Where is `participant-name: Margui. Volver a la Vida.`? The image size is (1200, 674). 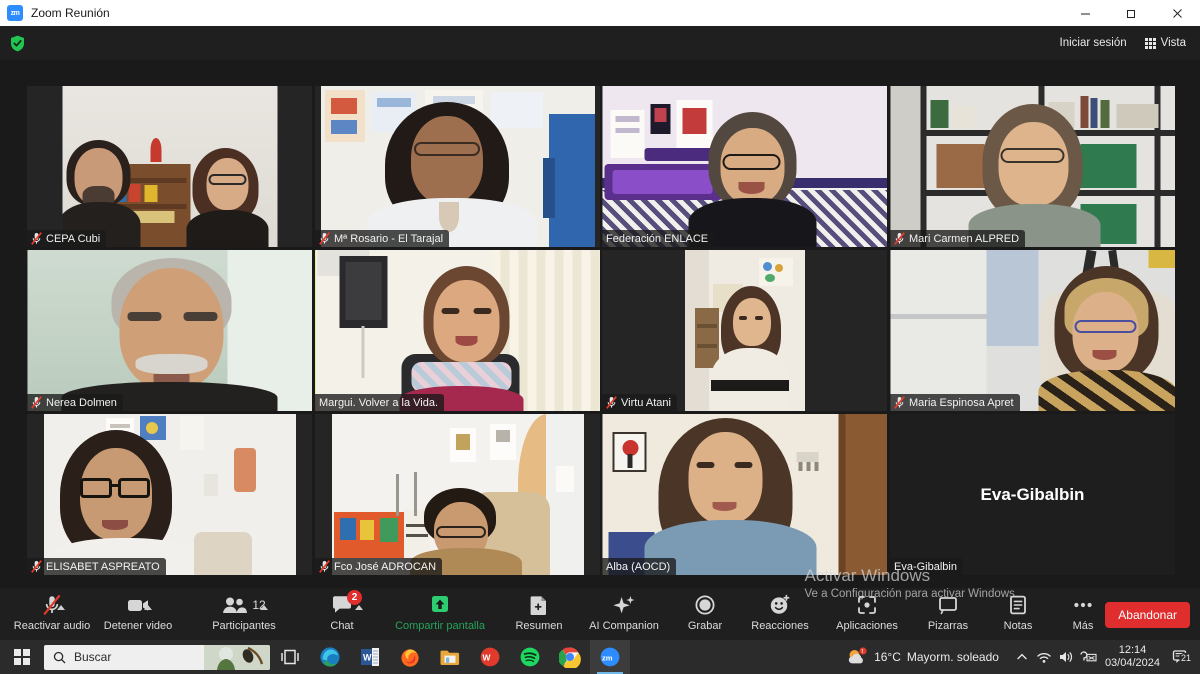 participant-name: Margui. Volver a la Vida. is located at coordinates (379, 402).